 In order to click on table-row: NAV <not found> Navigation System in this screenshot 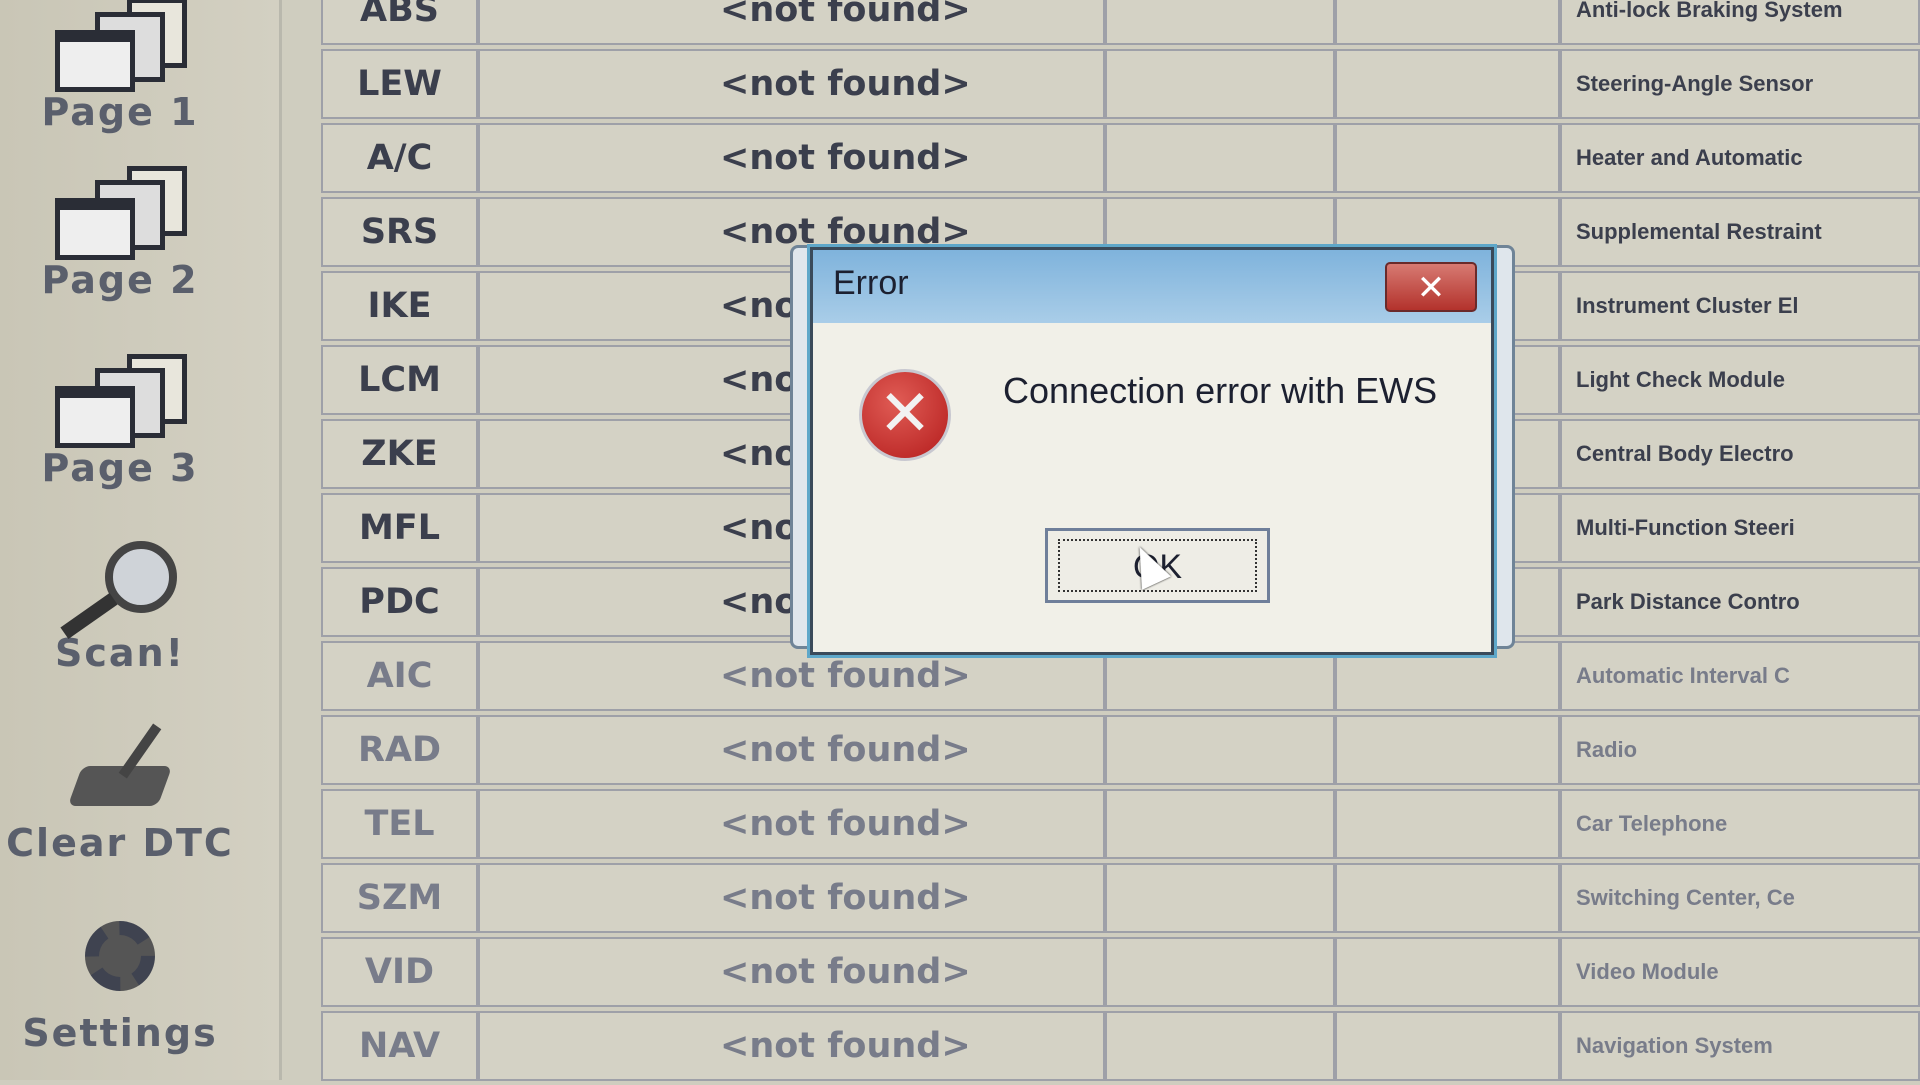, I will do `click(1120, 1048)`.